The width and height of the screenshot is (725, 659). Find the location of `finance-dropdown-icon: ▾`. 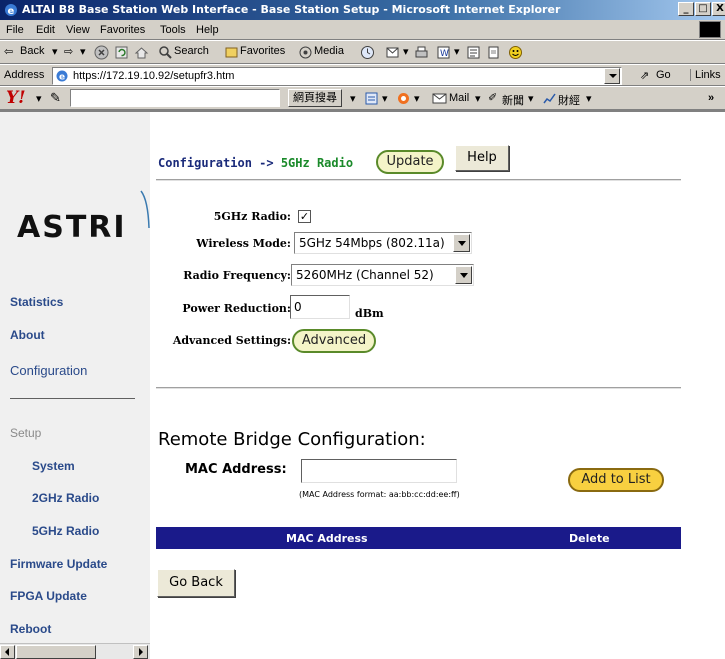

finance-dropdown-icon: ▾ is located at coordinates (589, 98).